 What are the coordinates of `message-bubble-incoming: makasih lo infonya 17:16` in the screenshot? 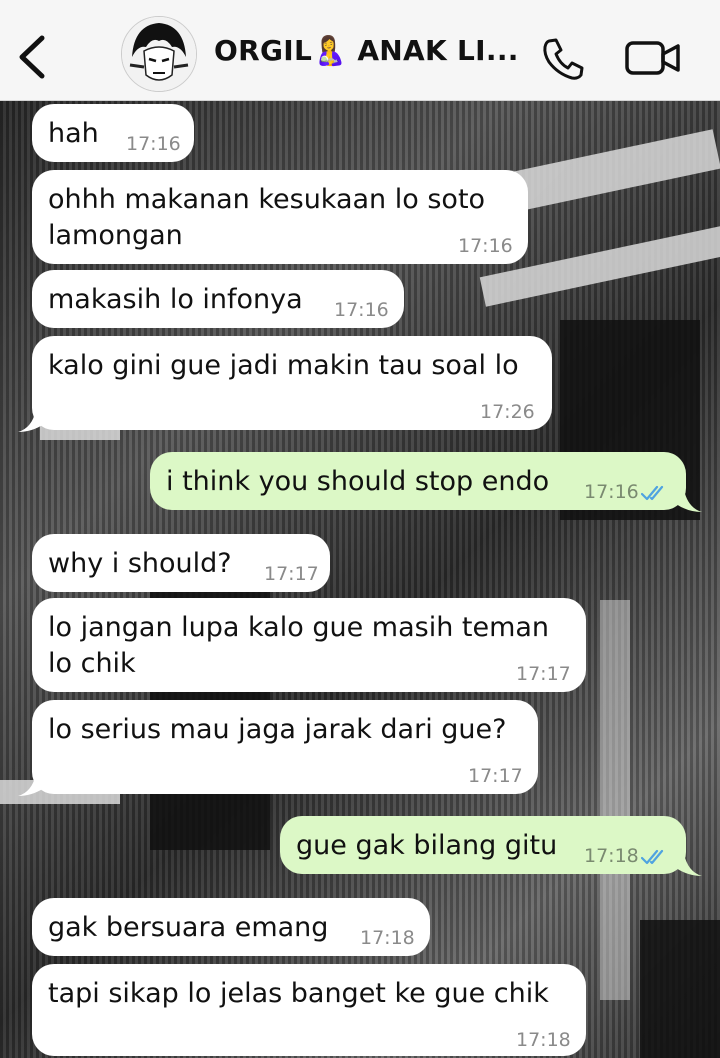 It's located at (218, 299).